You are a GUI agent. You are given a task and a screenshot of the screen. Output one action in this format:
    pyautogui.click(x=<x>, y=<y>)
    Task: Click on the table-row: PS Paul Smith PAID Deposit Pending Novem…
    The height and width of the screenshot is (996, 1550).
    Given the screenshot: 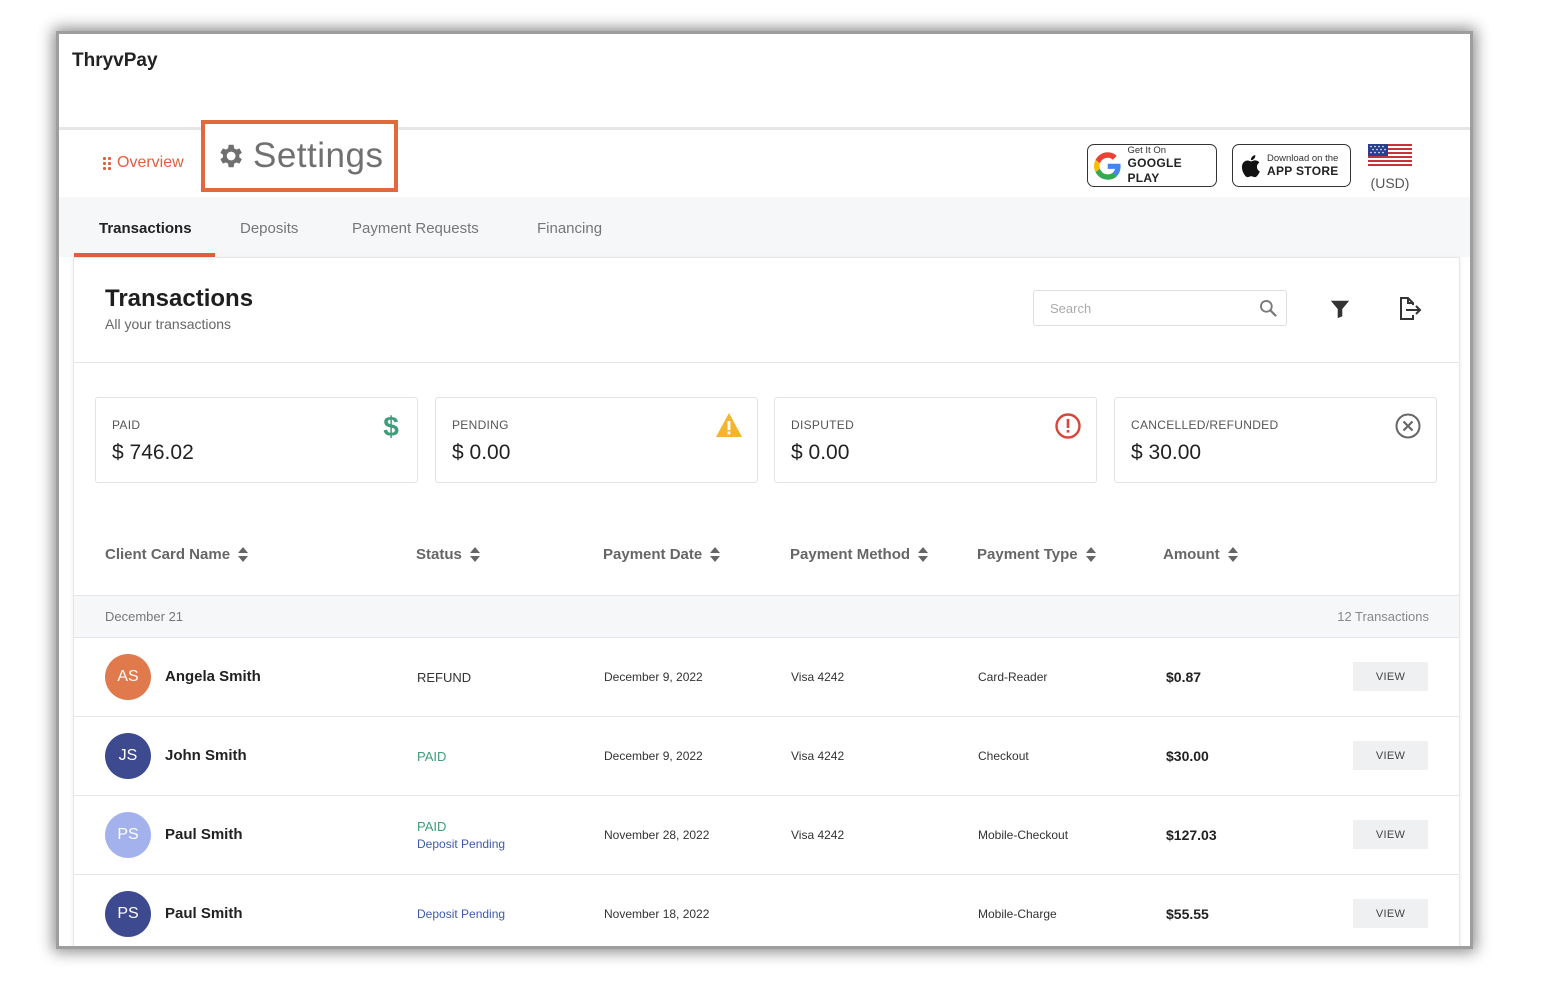 What is the action you would take?
    pyautogui.click(x=766, y=835)
    